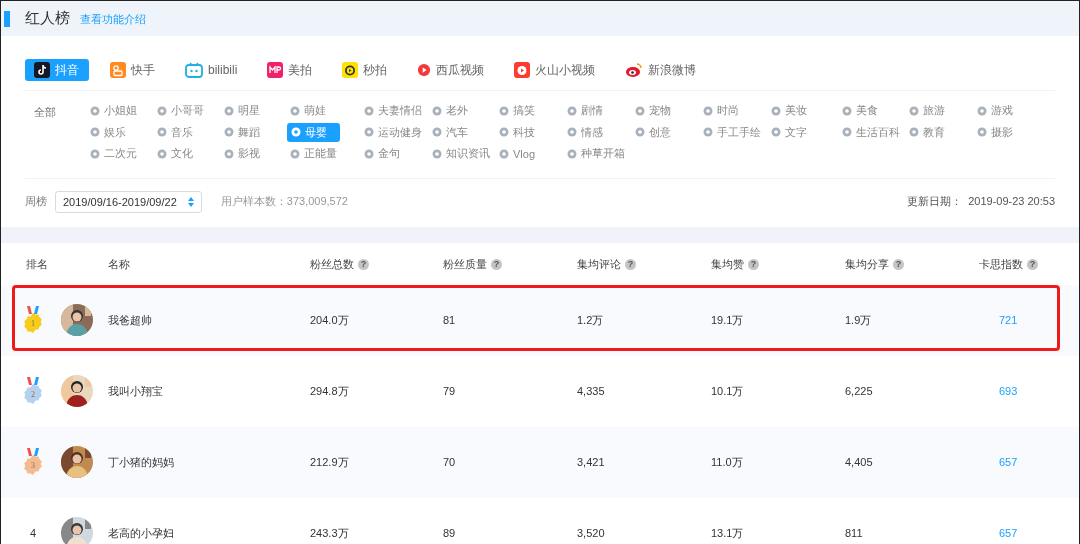 This screenshot has width=1080, height=544. I want to click on category-tab: 老外, so click(450, 110).